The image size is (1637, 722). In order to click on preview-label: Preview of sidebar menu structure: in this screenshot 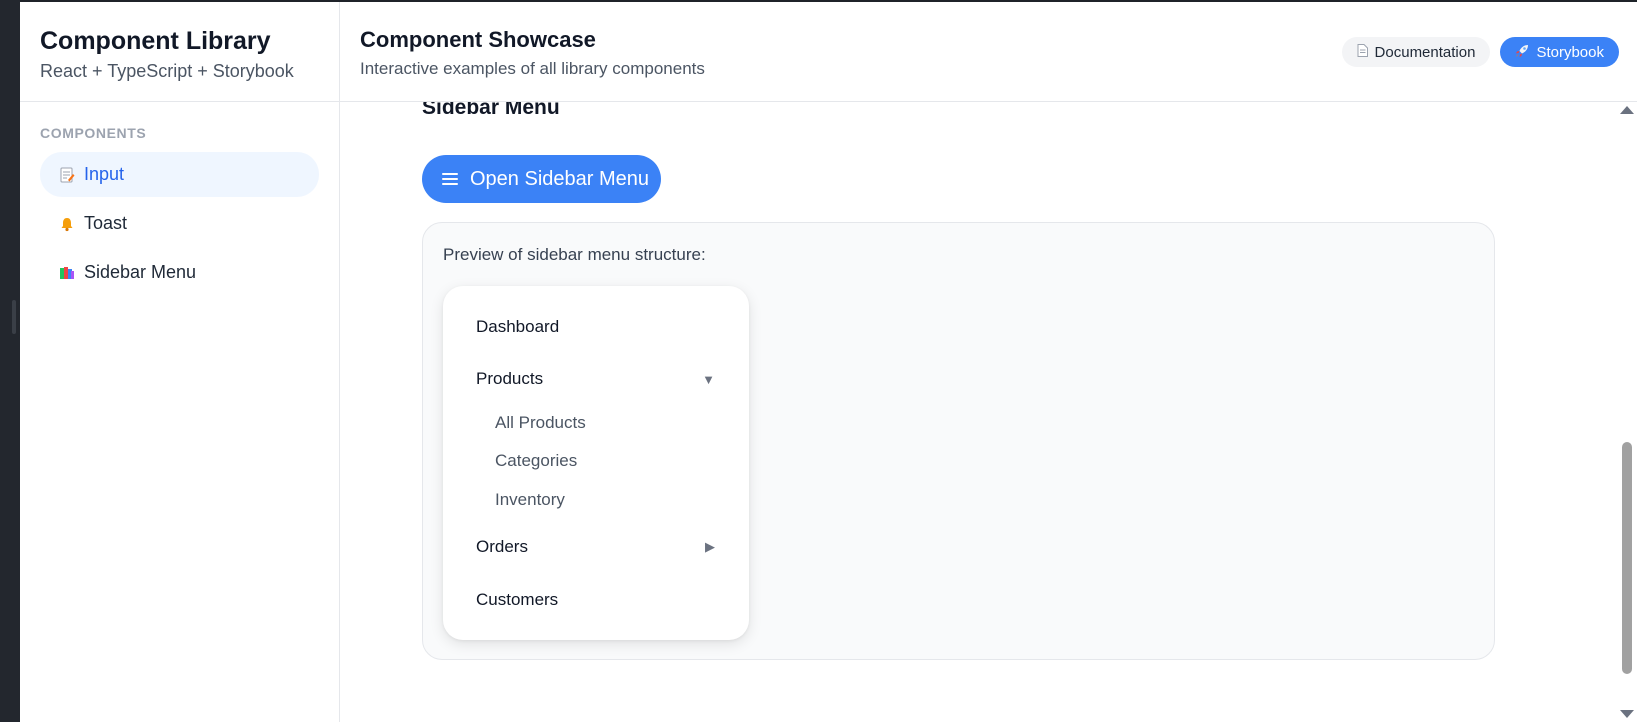, I will do `click(574, 254)`.